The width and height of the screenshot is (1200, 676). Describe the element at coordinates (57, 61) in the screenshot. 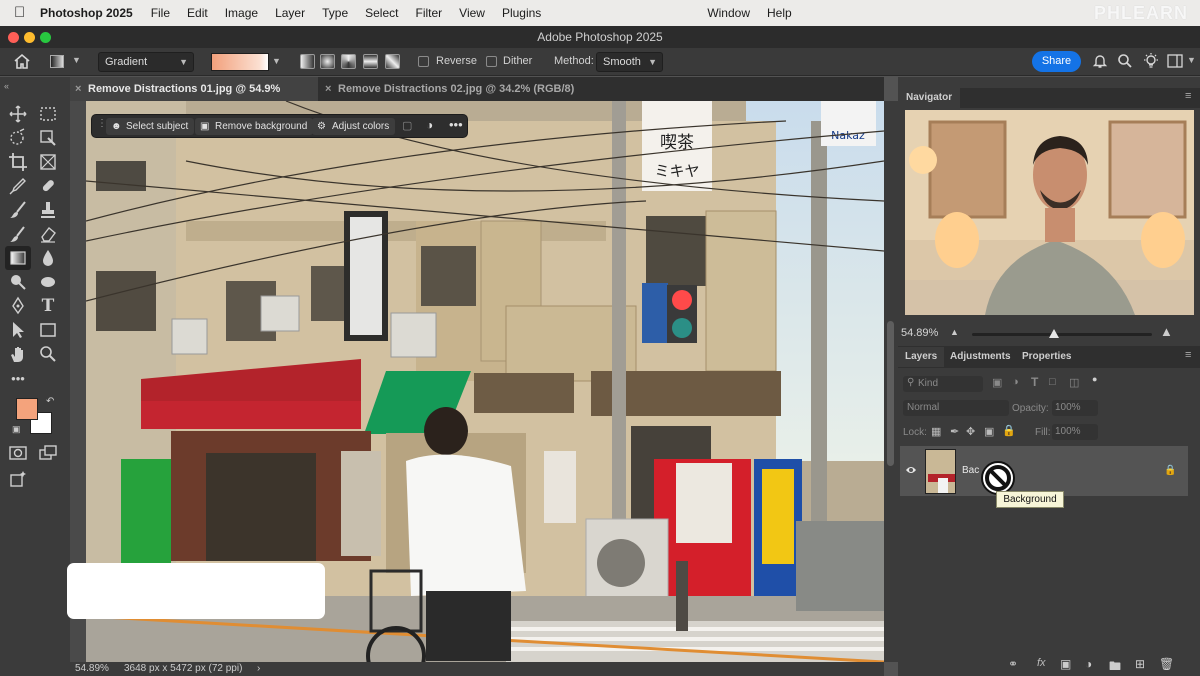

I see `gradient-tool-preset-icon` at that location.